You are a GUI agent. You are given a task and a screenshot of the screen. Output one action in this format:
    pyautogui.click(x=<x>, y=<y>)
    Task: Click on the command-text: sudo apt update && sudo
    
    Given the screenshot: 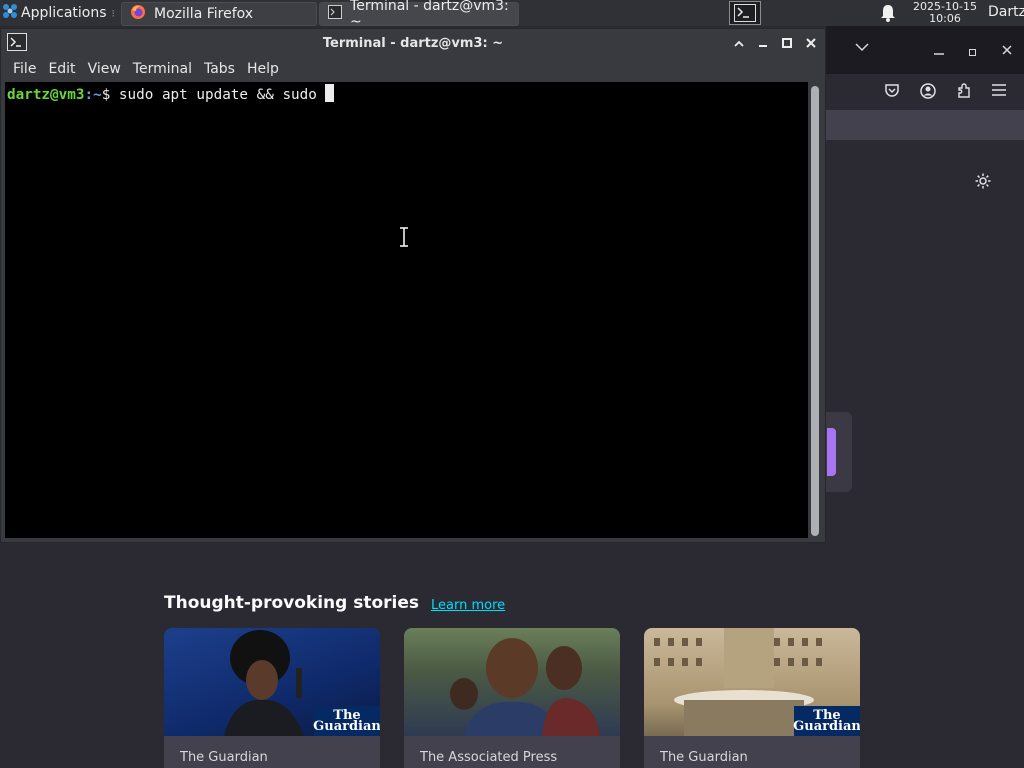 What is the action you would take?
    pyautogui.click(x=218, y=95)
    